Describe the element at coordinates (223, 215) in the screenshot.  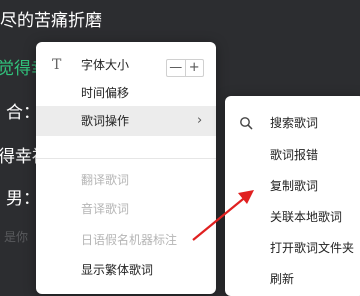
I see `annotation-arrow-icon` at that location.